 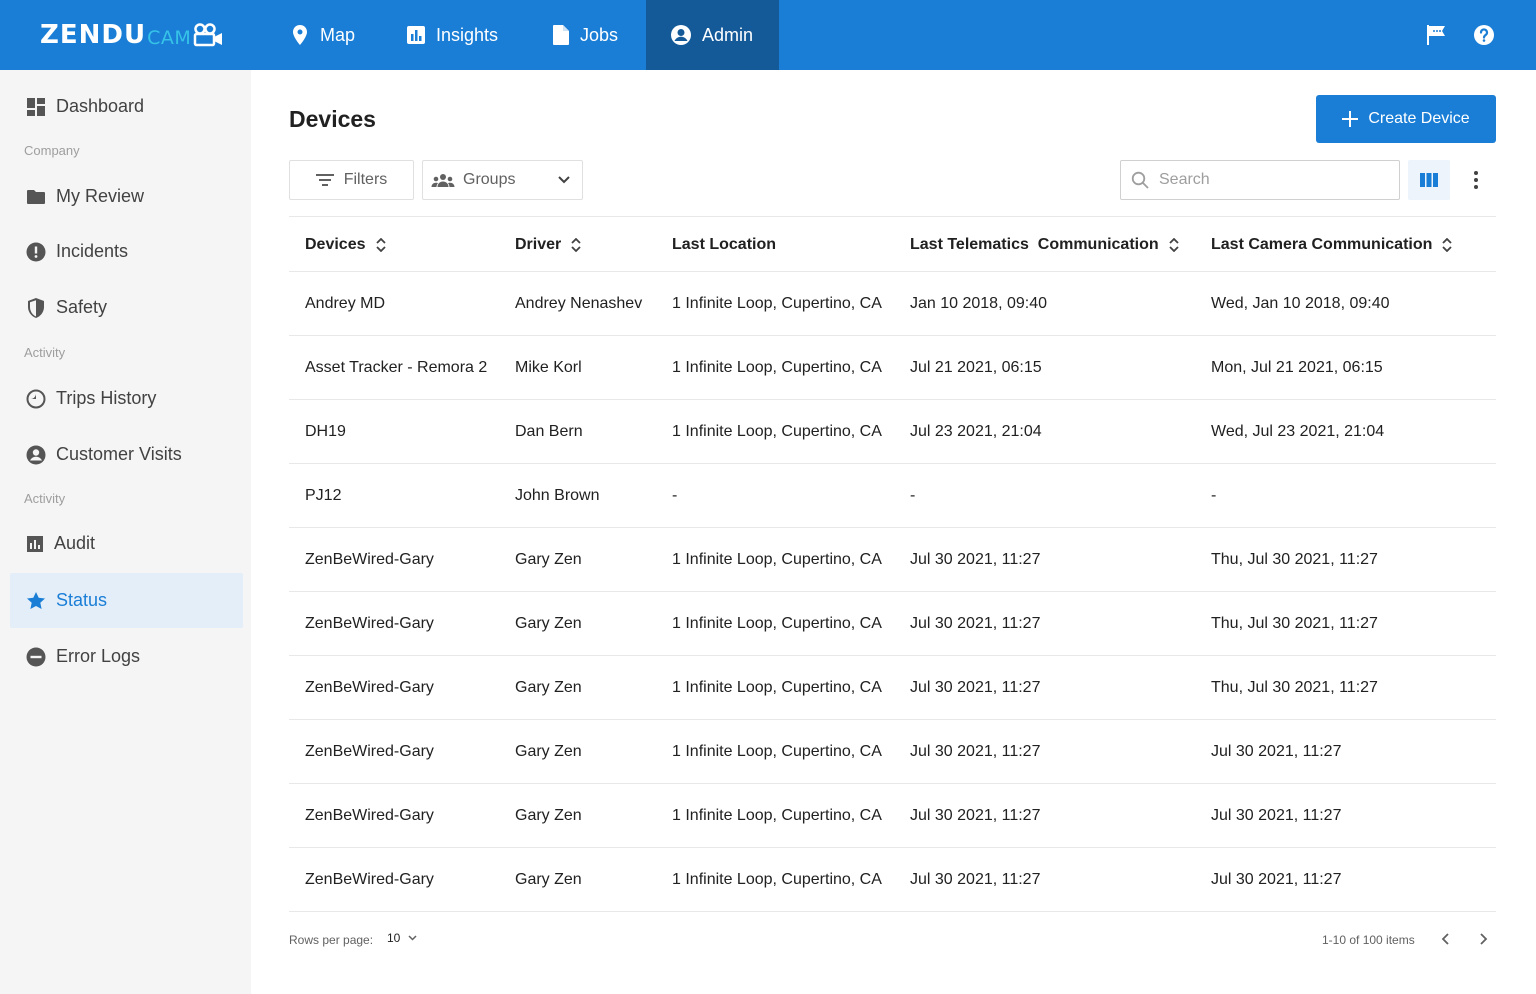 I want to click on sidebar-item-trips-history: Trips History, so click(x=126, y=398).